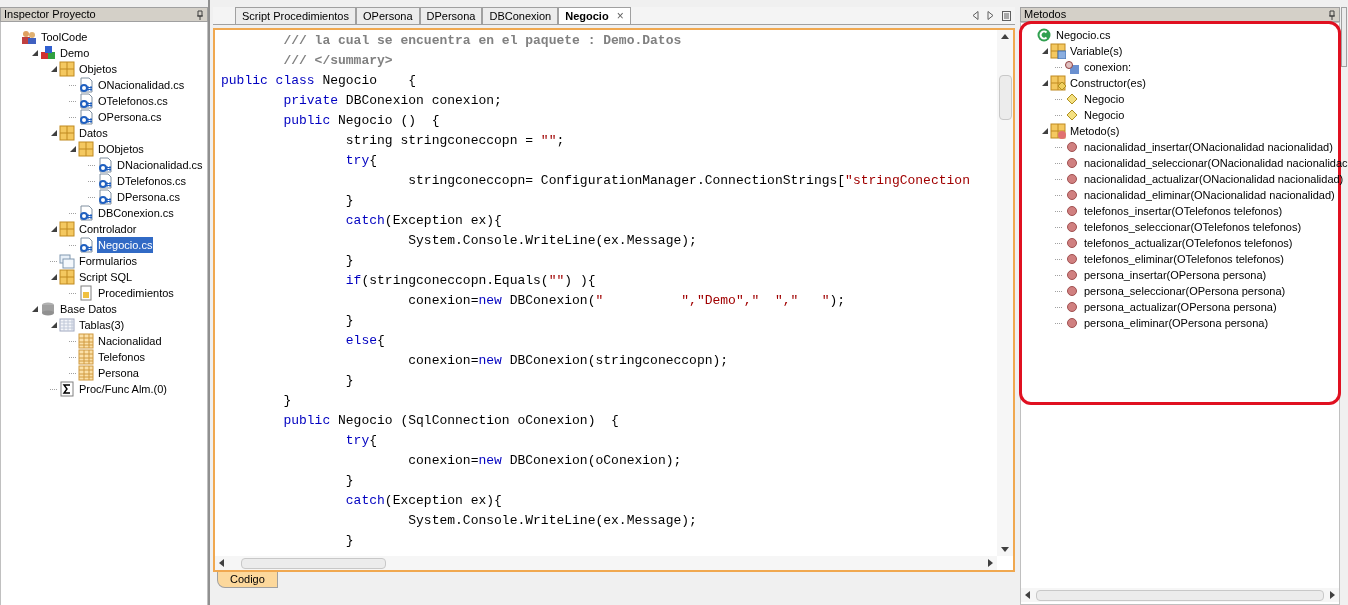  What do you see at coordinates (1096, 51) in the screenshot?
I see `tree-item: Variable(s)` at bounding box center [1096, 51].